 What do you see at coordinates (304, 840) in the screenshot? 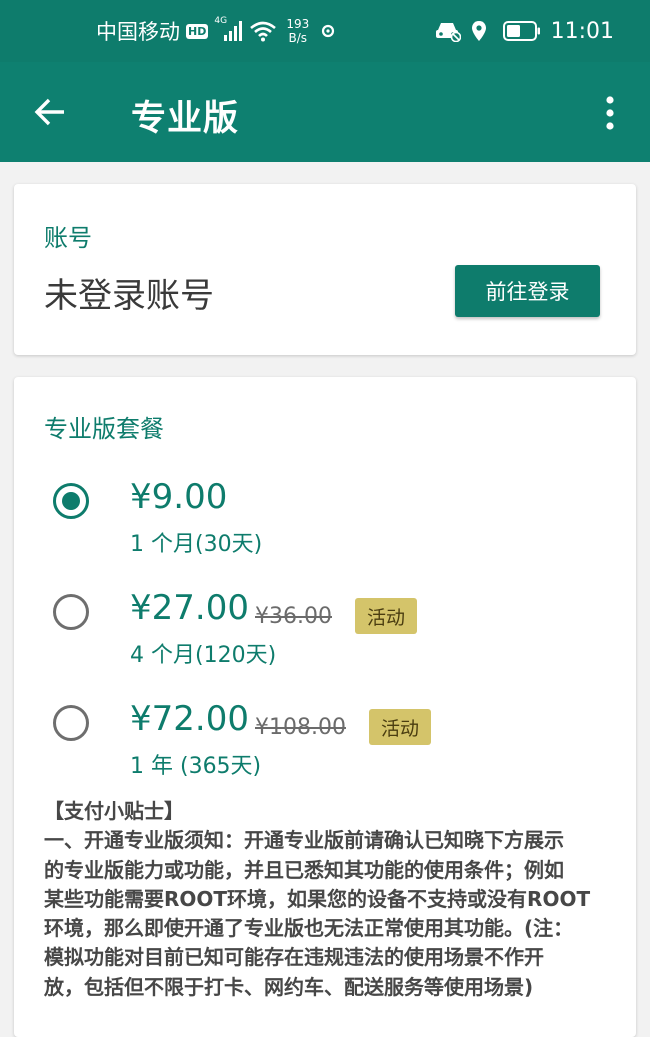
I see `tips-line: 一、开通专业版须知：开通专业版前请确认已知晓下方展示` at bounding box center [304, 840].